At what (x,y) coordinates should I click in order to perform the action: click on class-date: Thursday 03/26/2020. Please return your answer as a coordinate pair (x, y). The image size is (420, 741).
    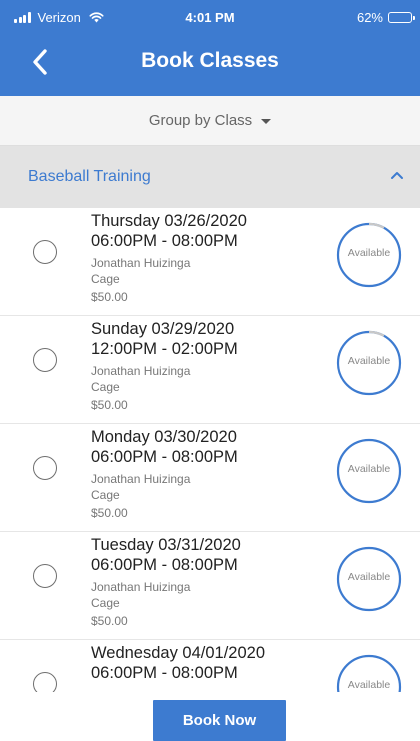
    Looking at the image, I should click on (169, 221).